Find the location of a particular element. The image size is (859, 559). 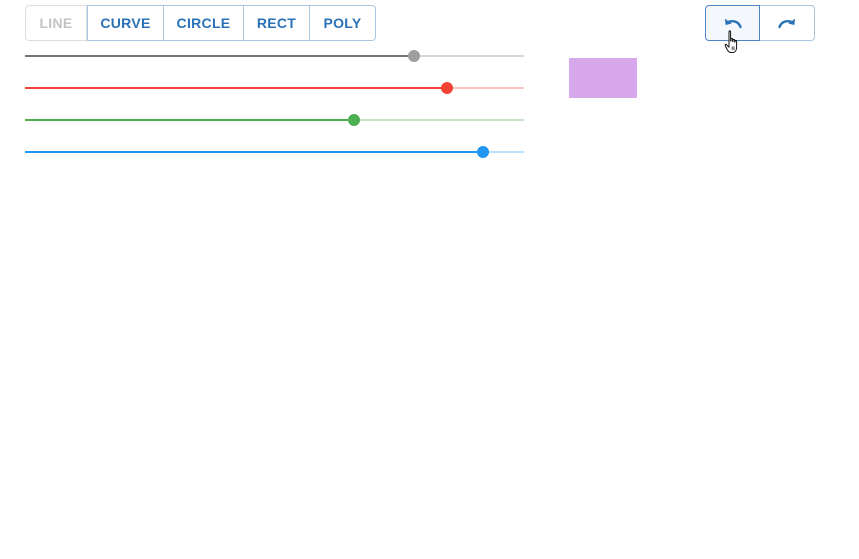

green-slider-thumb is located at coordinates (354, 120).